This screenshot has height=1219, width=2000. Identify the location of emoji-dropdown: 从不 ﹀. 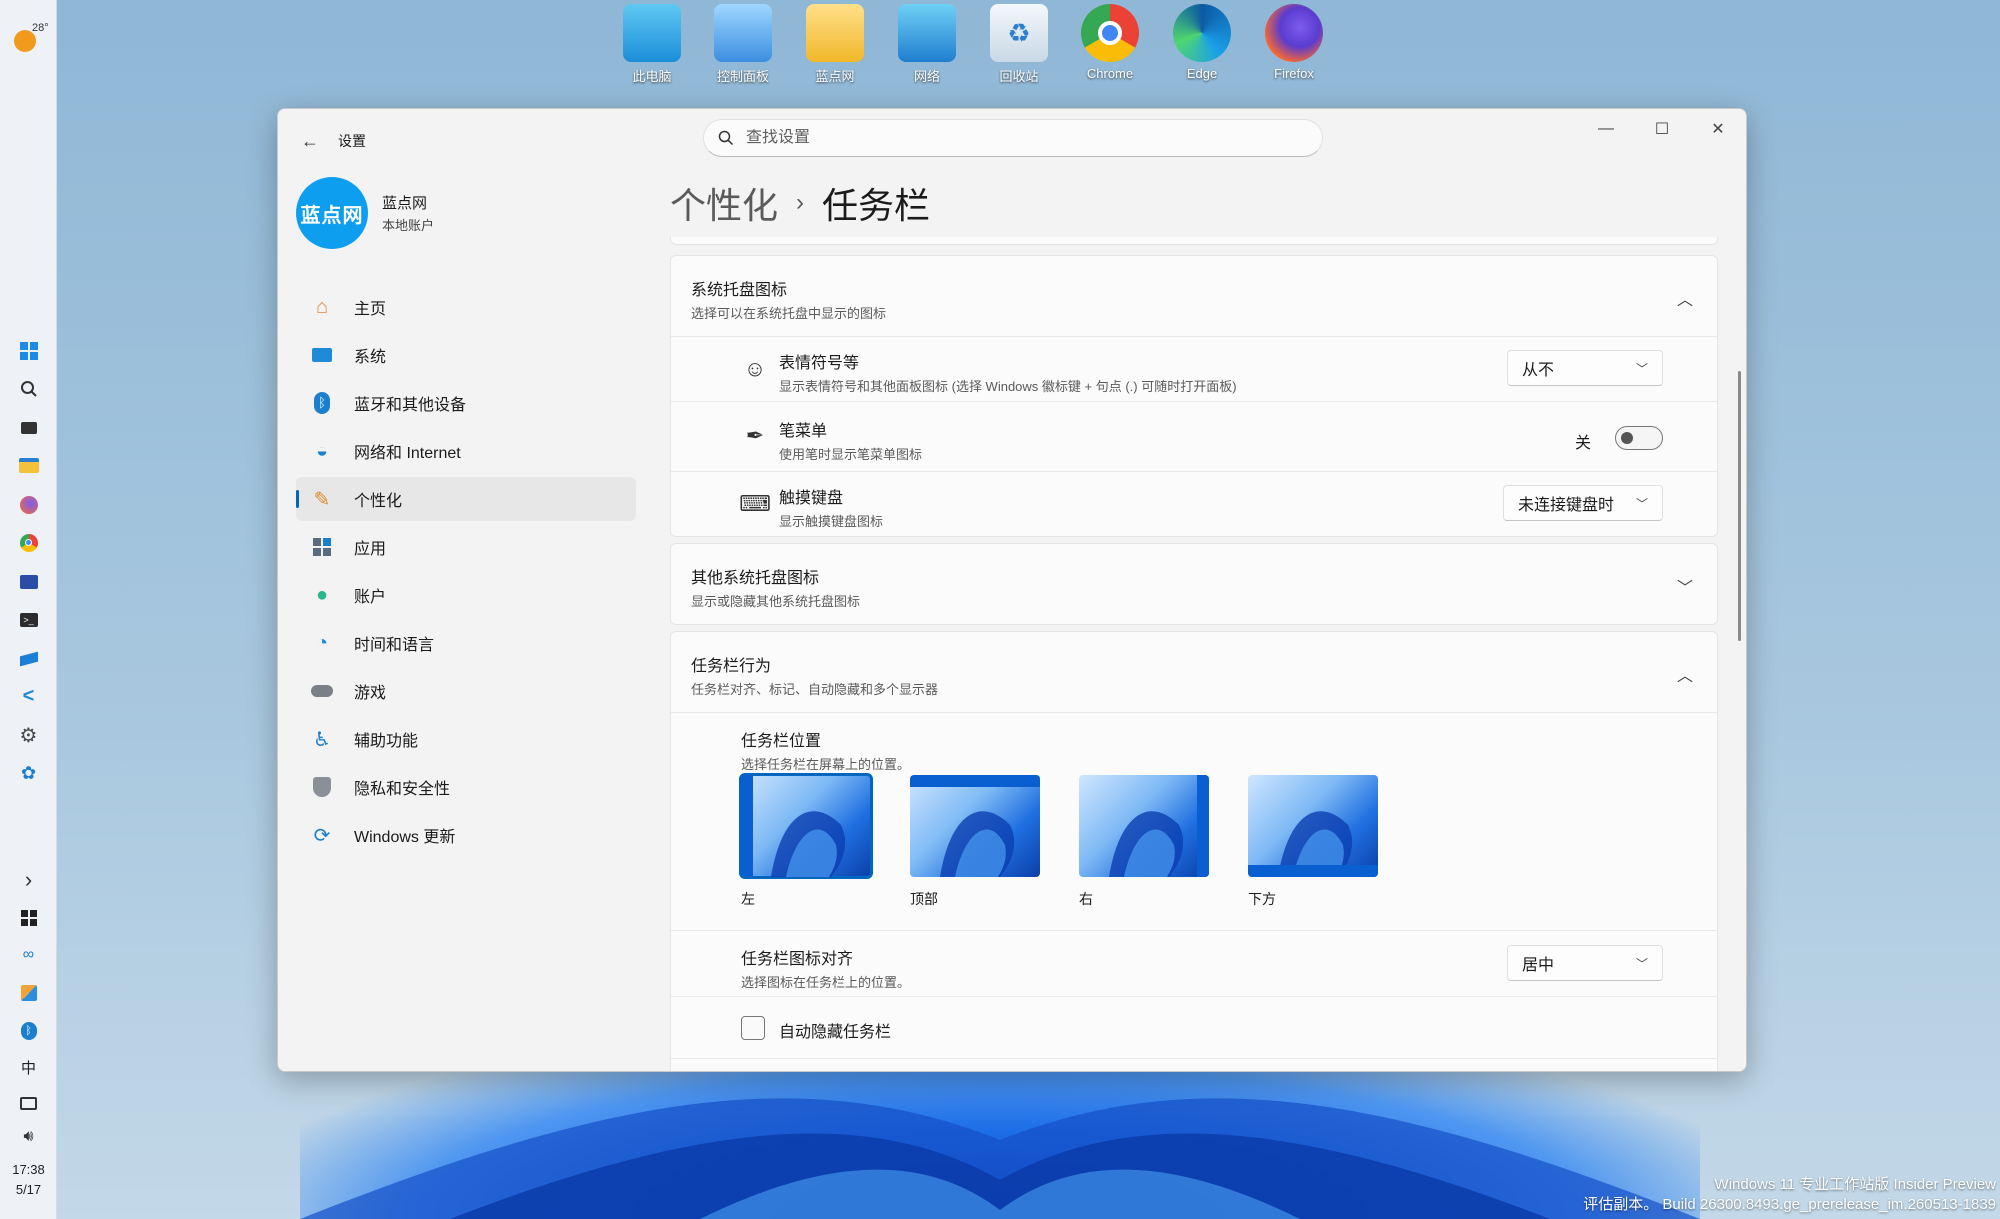
(1585, 368).